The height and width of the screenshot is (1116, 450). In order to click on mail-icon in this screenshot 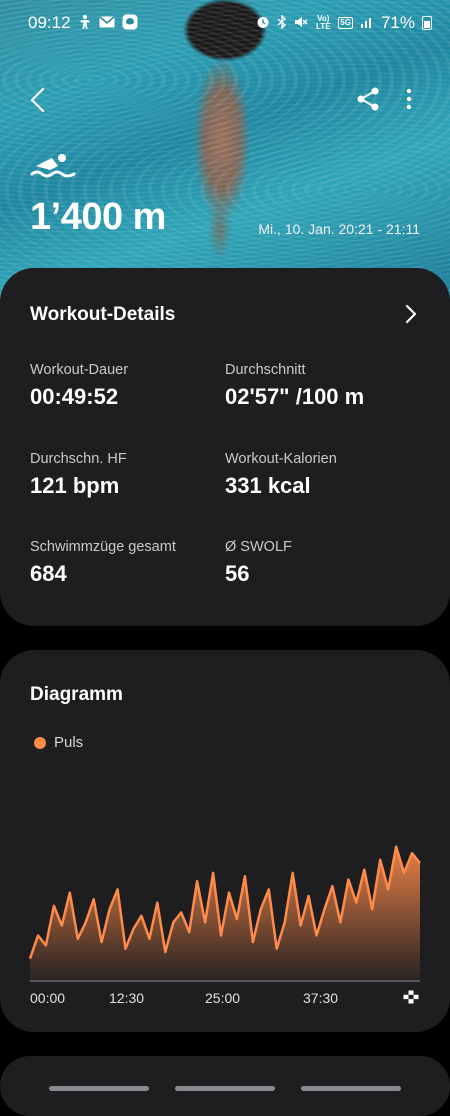, I will do `click(107, 23)`.